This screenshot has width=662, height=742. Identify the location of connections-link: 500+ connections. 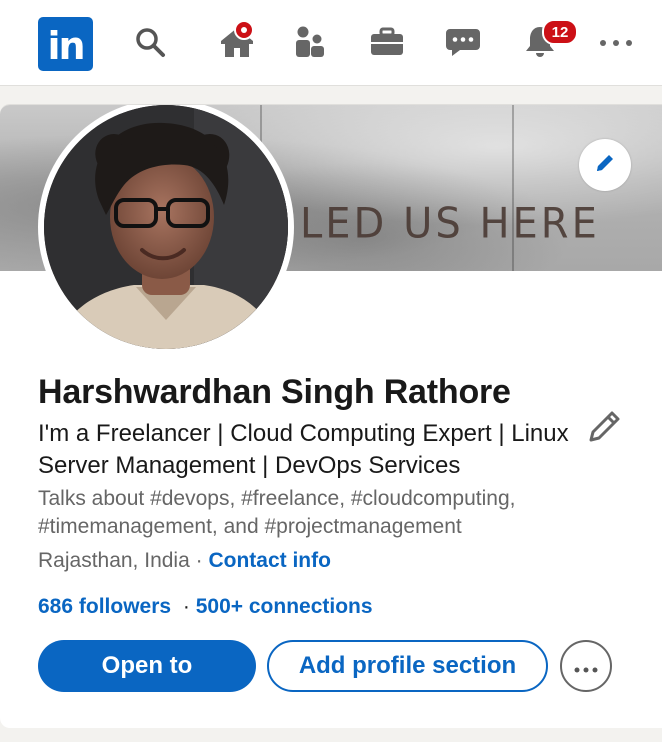
(284, 606).